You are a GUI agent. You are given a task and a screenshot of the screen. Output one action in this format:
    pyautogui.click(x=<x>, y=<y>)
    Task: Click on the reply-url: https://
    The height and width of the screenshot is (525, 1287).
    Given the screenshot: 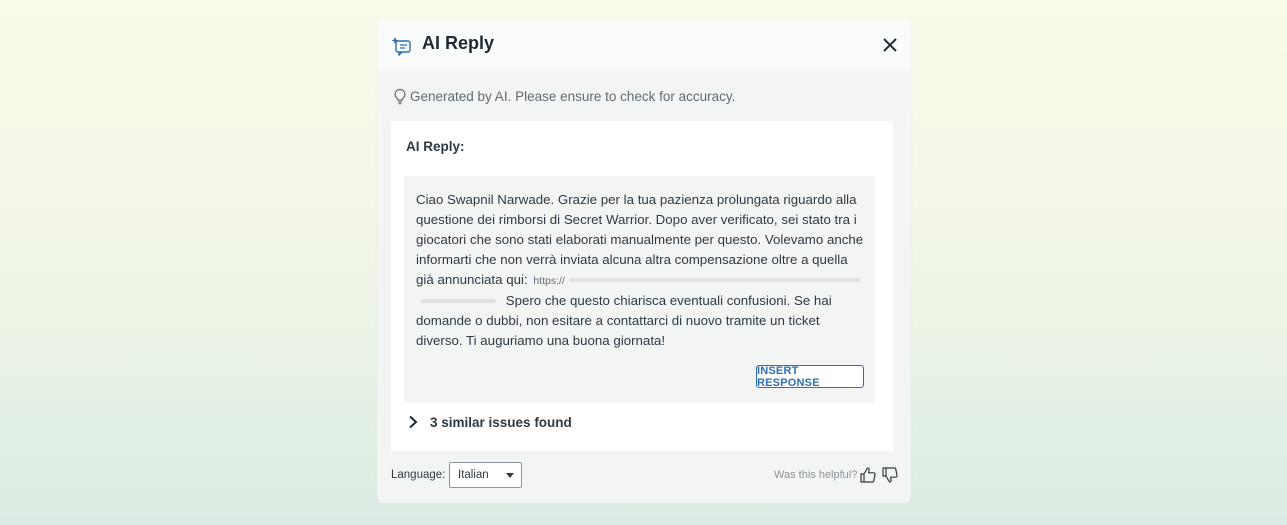 What is the action you would take?
    pyautogui.click(x=549, y=281)
    